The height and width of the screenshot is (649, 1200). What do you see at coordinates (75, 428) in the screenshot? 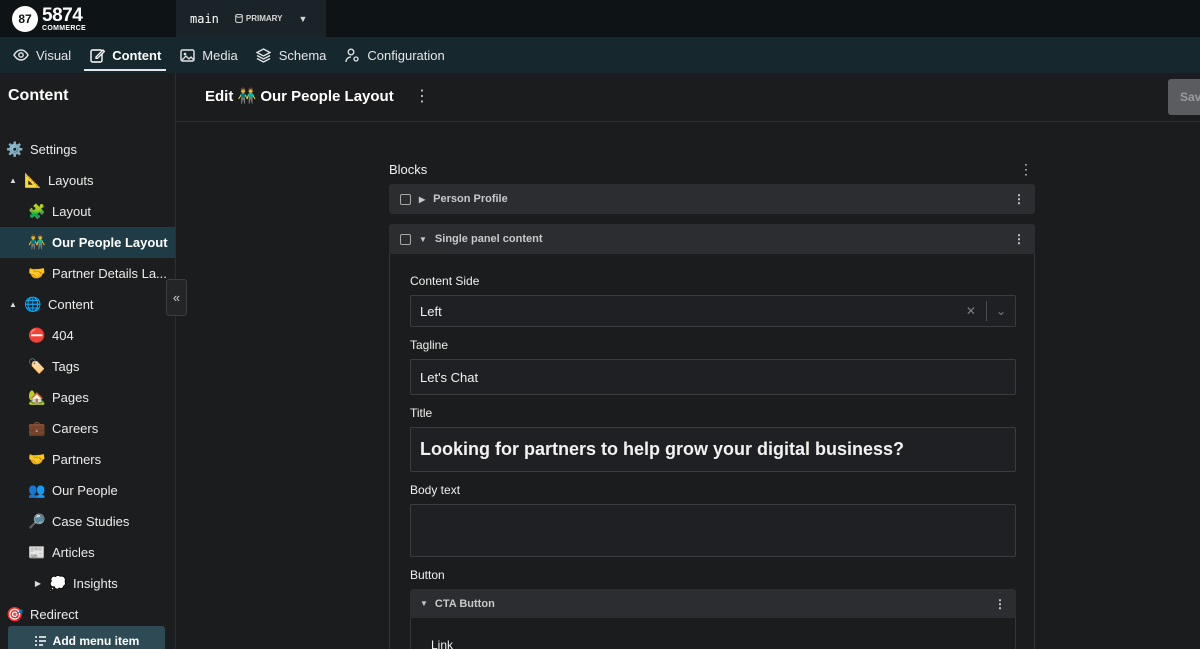
I see `sidebar-item-label: Careers` at bounding box center [75, 428].